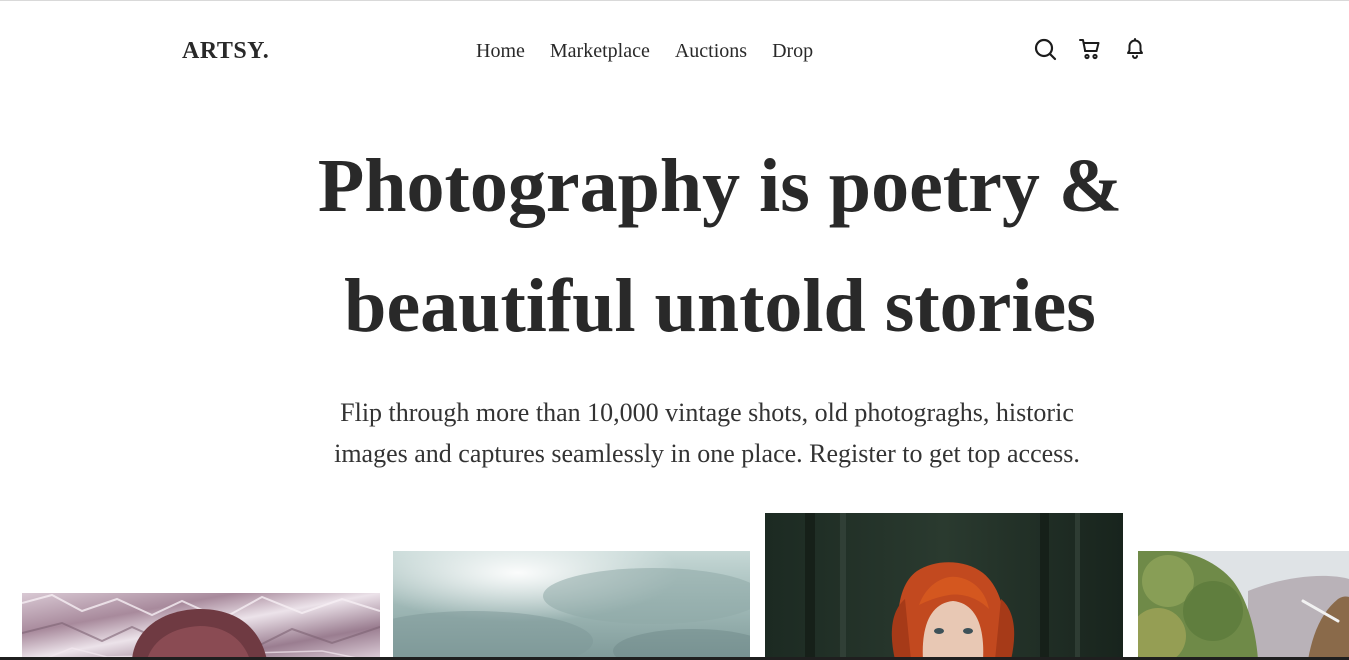  I want to click on bell-icon, so click(1135, 49).